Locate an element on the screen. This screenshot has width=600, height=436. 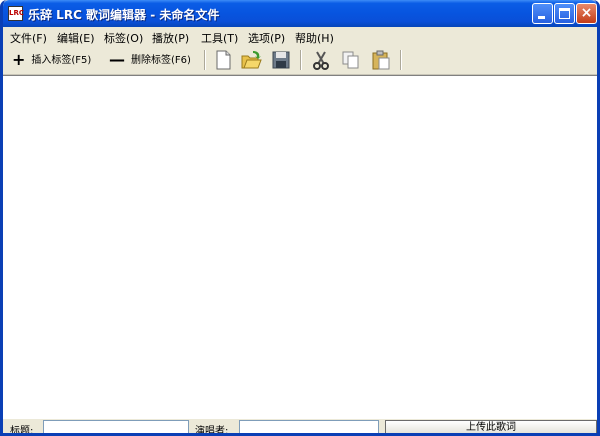
close-icon: × is located at coordinates (586, 13).